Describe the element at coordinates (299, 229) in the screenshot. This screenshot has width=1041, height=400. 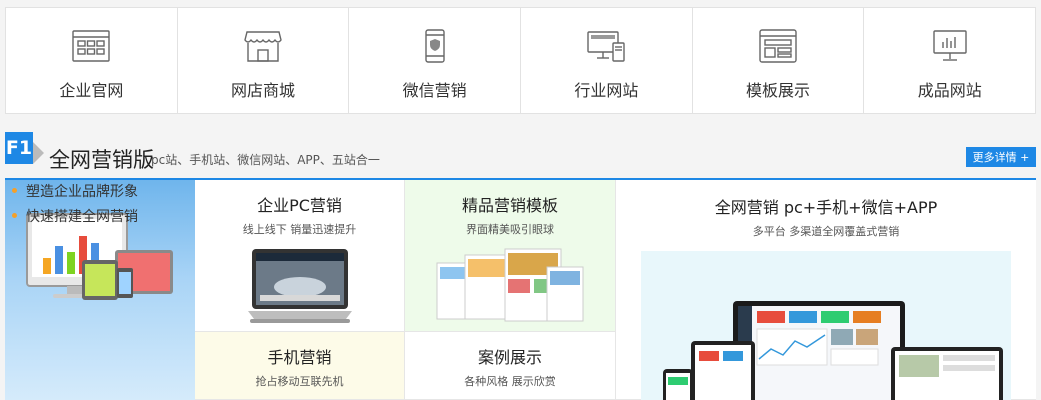
I see `card-subtitle: 线上线下 销量迅速提升` at that location.